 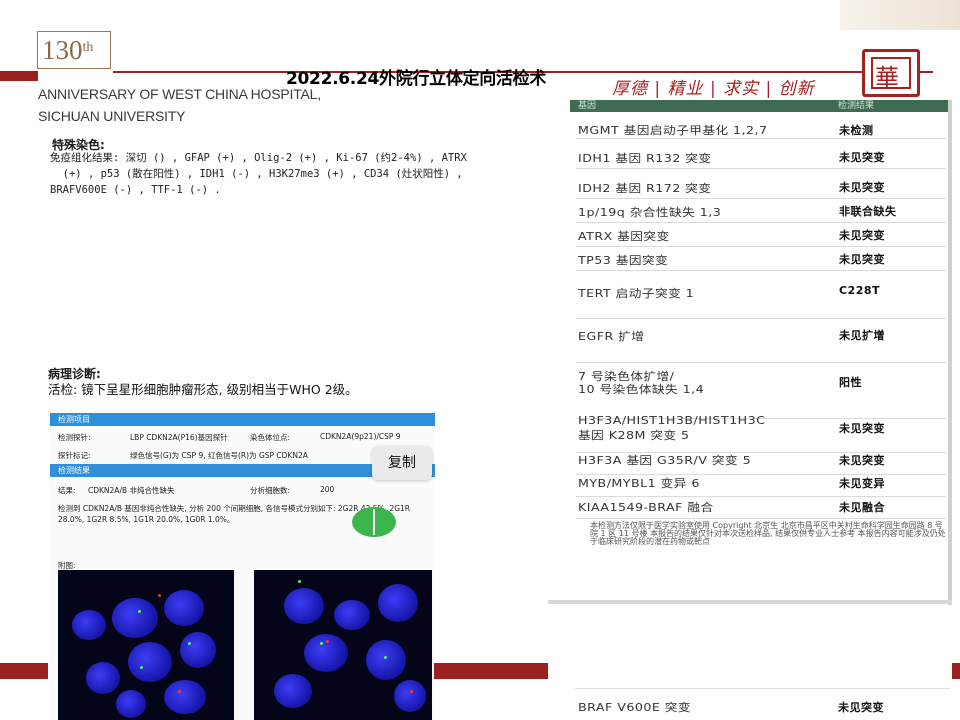 I want to click on anniversary-logo: 130th, so click(x=74, y=50).